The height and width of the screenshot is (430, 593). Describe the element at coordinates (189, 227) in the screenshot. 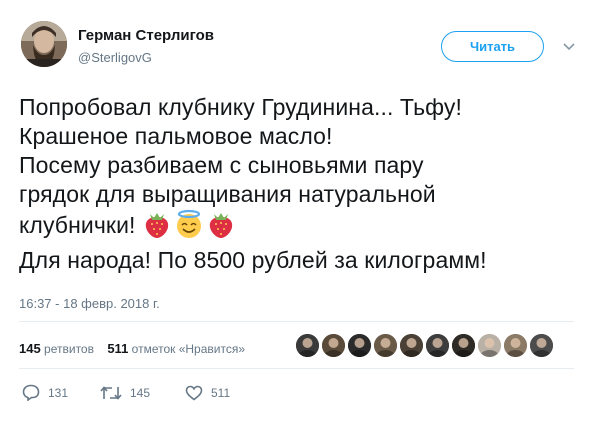

I see `smiling-face-with-halo-icon` at that location.